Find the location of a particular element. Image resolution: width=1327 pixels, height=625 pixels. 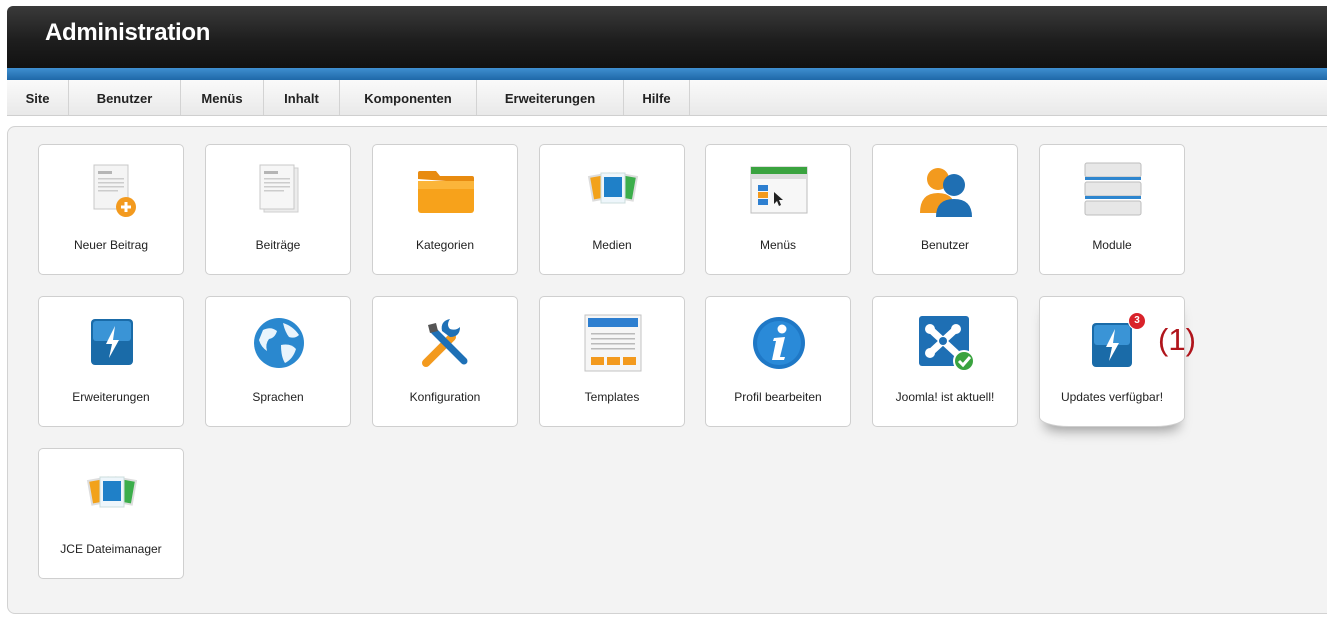

menu-content: Inhalt is located at coordinates (302, 97).